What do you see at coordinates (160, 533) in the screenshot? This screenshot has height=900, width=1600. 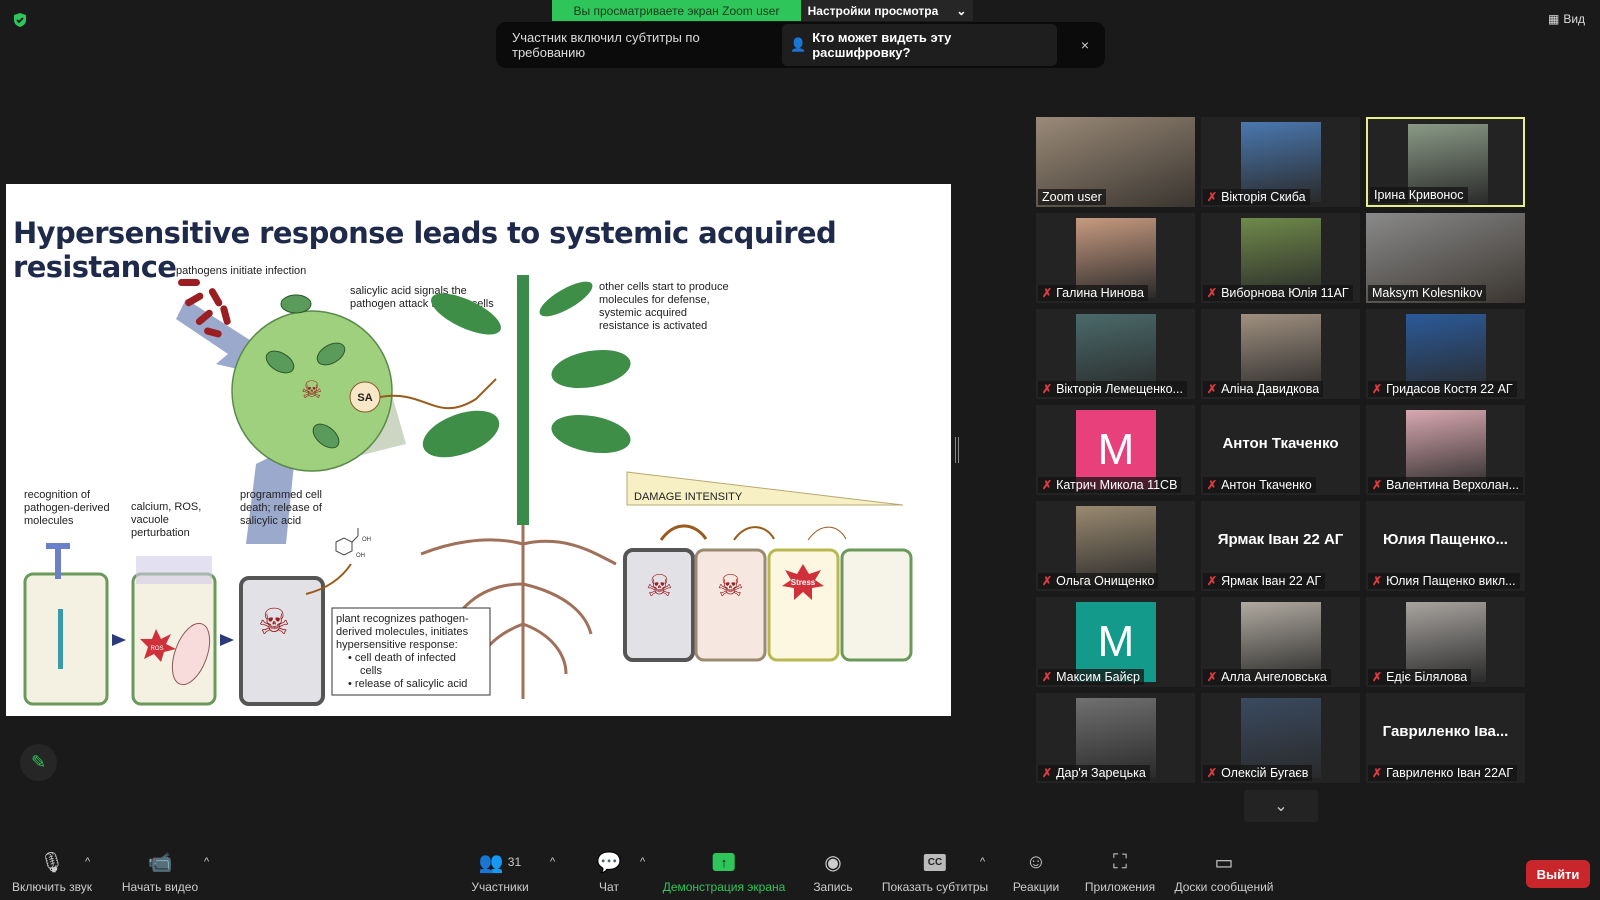 I see `label-cal-3: perturbation` at bounding box center [160, 533].